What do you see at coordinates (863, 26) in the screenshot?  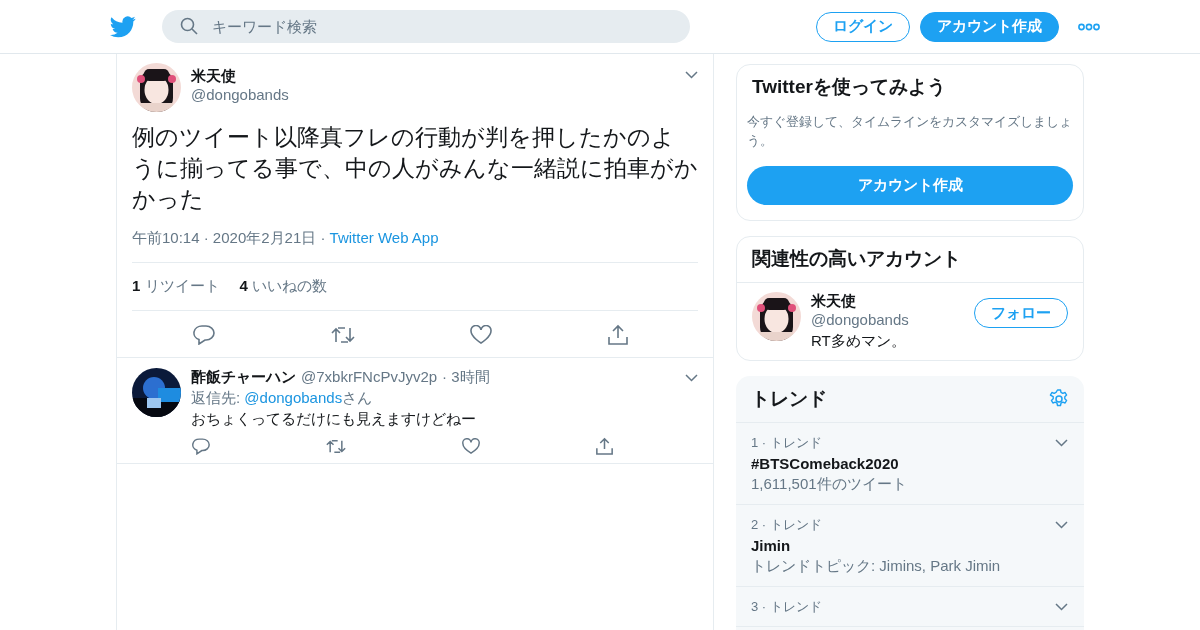 I see `login-button: ログイン` at bounding box center [863, 26].